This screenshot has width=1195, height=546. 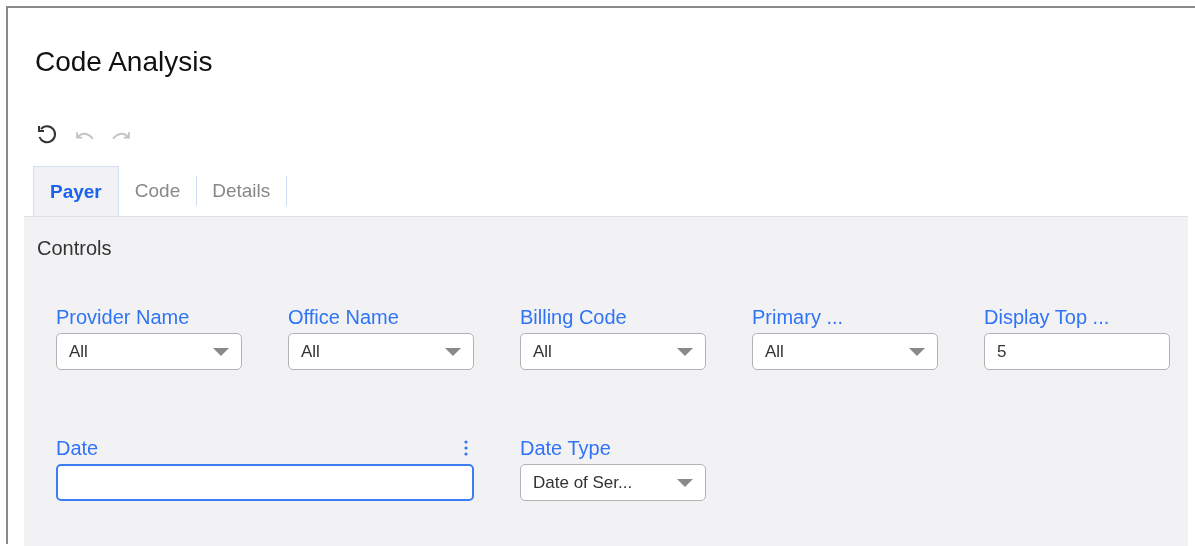 What do you see at coordinates (466, 448) in the screenshot?
I see `more-icon` at bounding box center [466, 448].